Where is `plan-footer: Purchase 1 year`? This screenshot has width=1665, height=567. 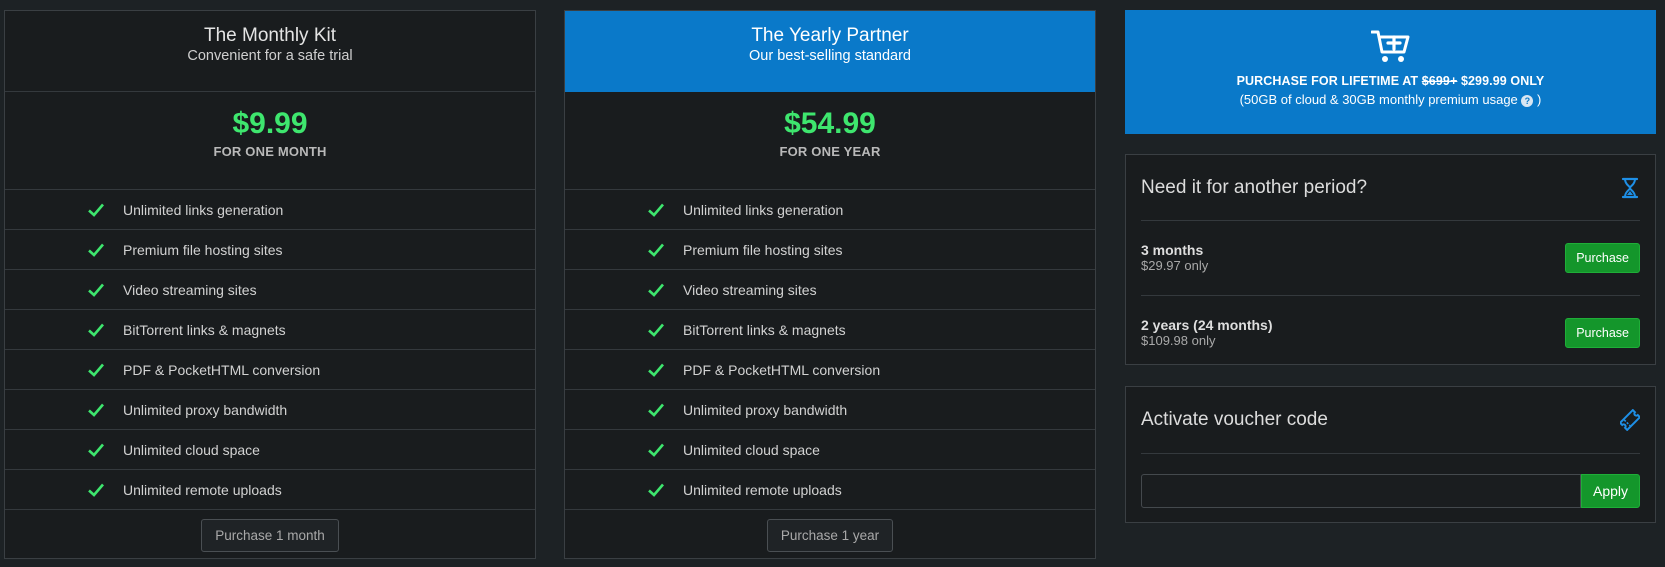 plan-footer: Purchase 1 year is located at coordinates (830, 535).